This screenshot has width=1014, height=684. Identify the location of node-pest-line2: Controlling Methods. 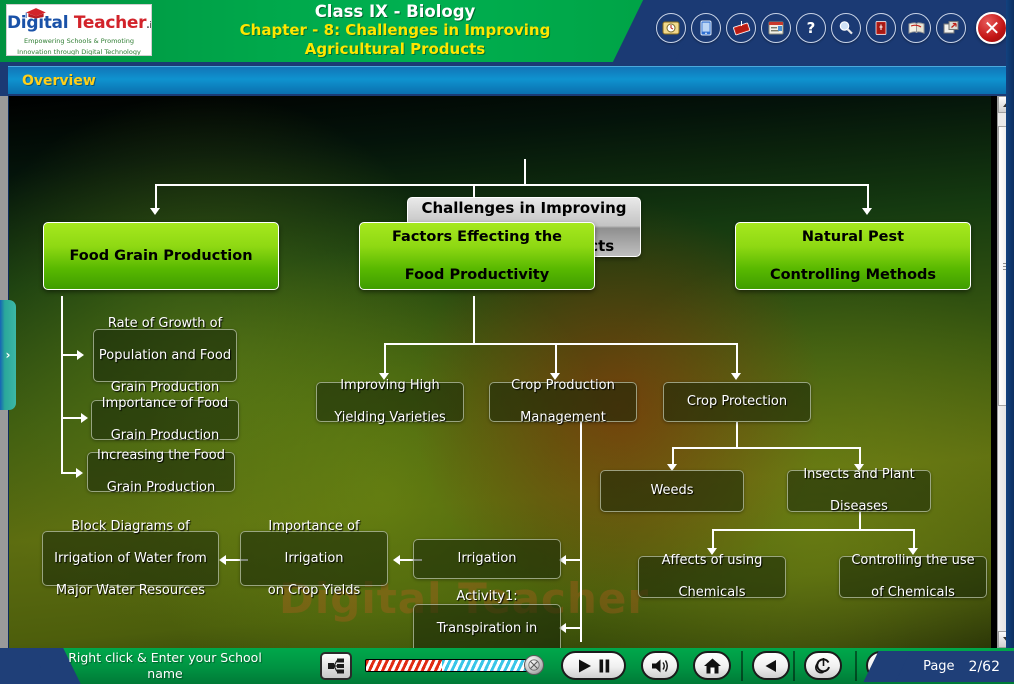
(853, 274).